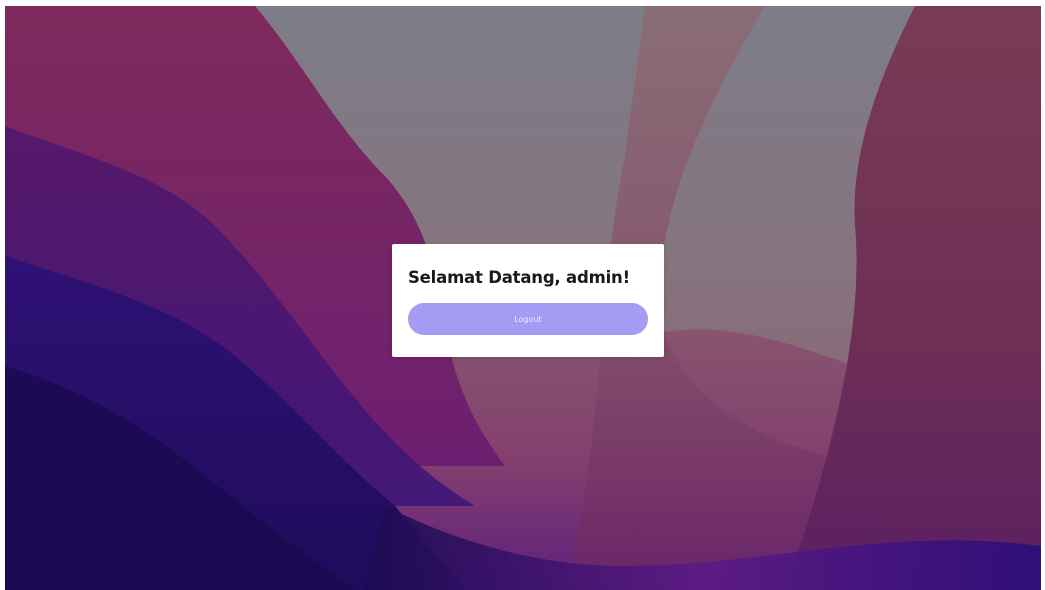  What do you see at coordinates (519, 277) in the screenshot?
I see `welcome-heading: Selamat Datang, admin!` at bounding box center [519, 277].